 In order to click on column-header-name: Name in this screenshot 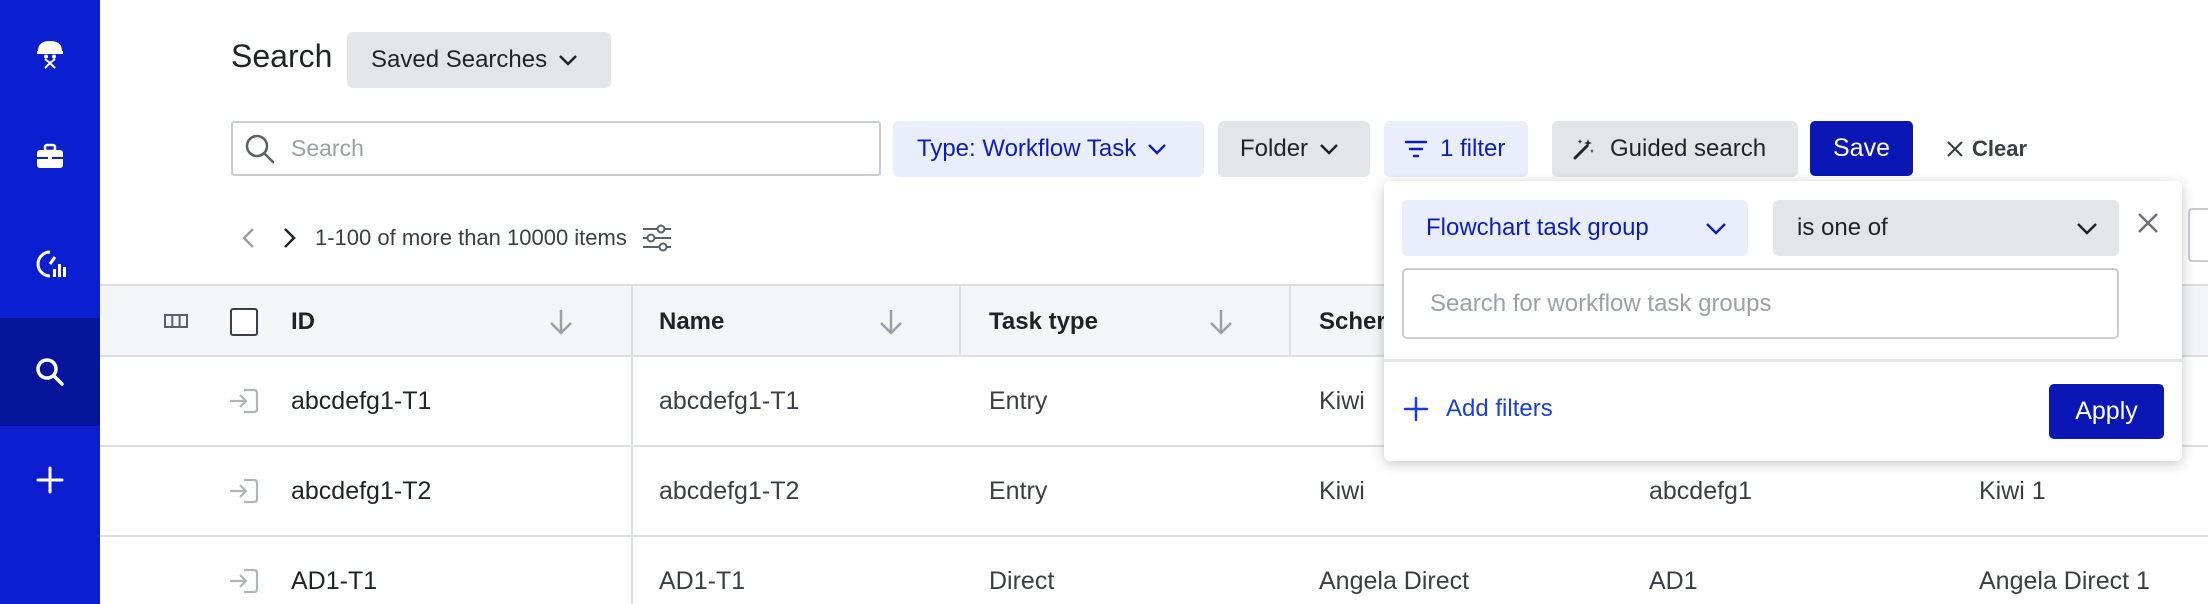, I will do `click(691, 321)`.